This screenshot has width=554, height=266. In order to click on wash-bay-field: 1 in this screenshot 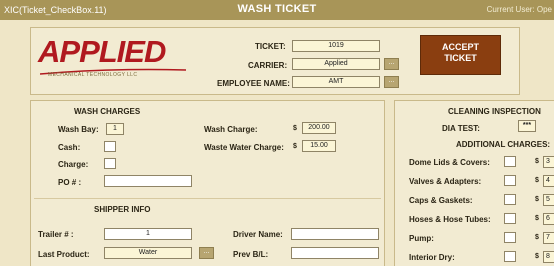, I will do `click(115, 129)`.